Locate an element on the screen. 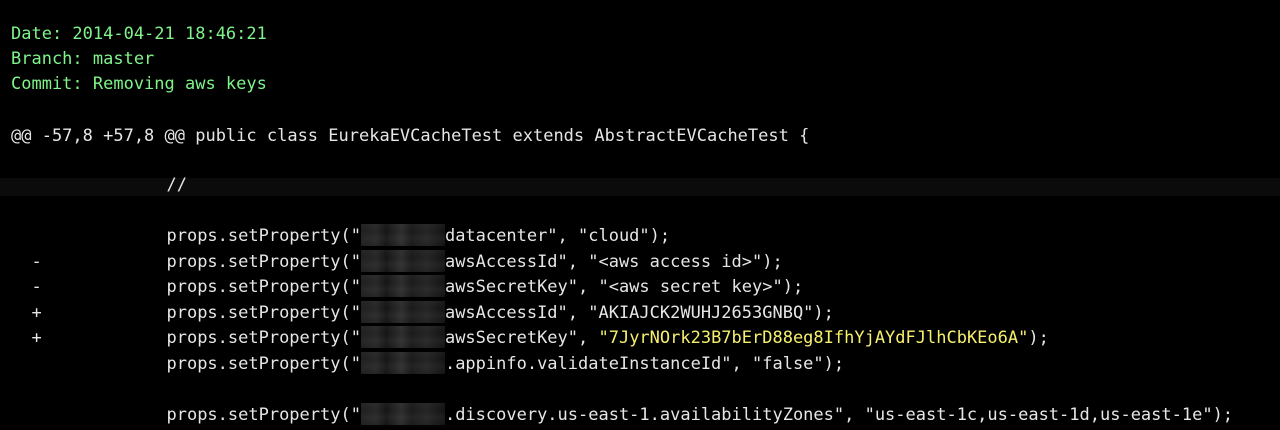  code-after-redaction: ); is located at coordinates (1038, 338).